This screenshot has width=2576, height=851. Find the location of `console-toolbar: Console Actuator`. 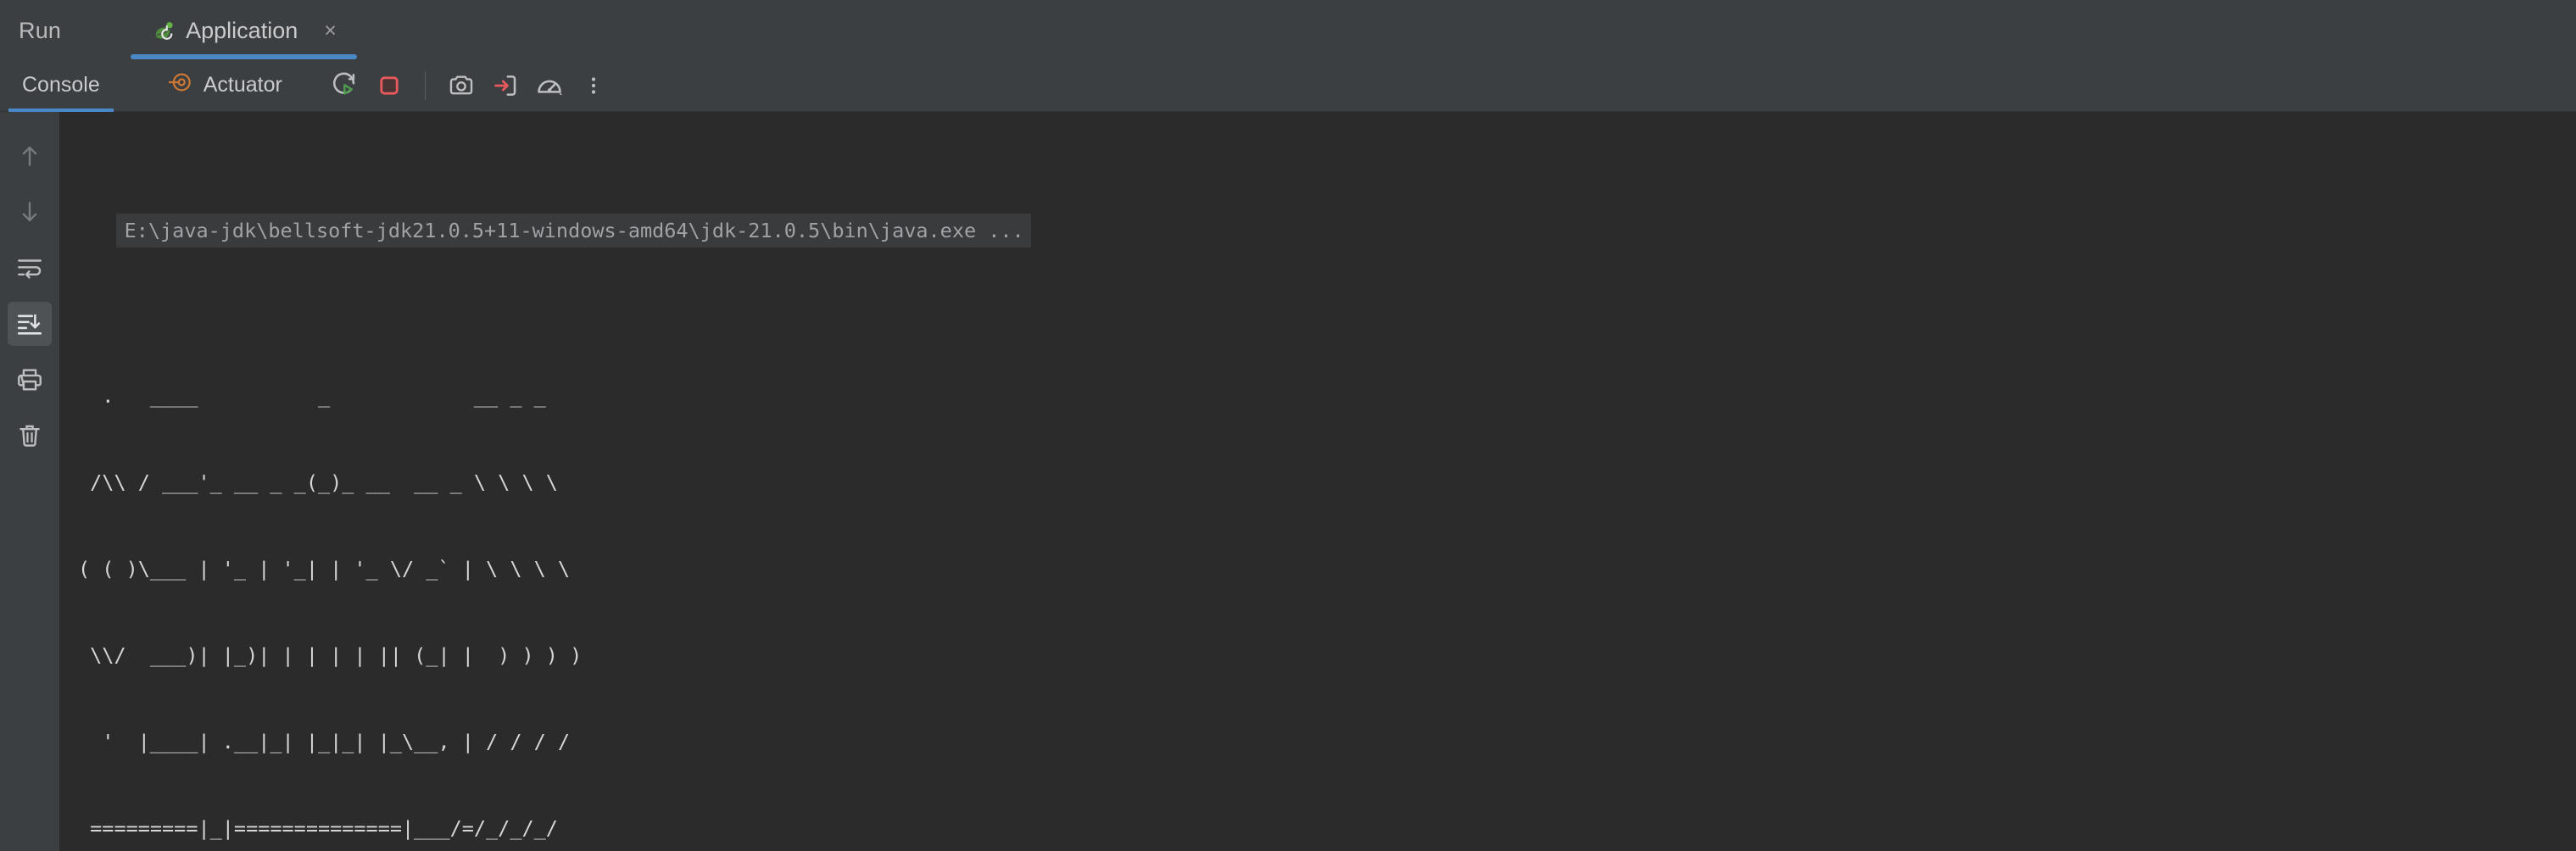

console-toolbar: Console Actuator is located at coordinates (1288, 85).